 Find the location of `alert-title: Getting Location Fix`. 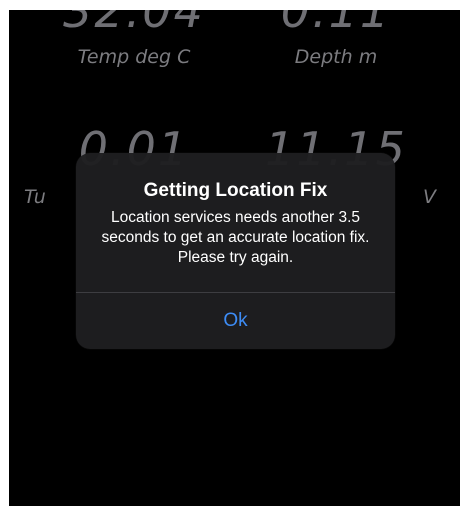

alert-title: Getting Location Fix is located at coordinates (235, 190).